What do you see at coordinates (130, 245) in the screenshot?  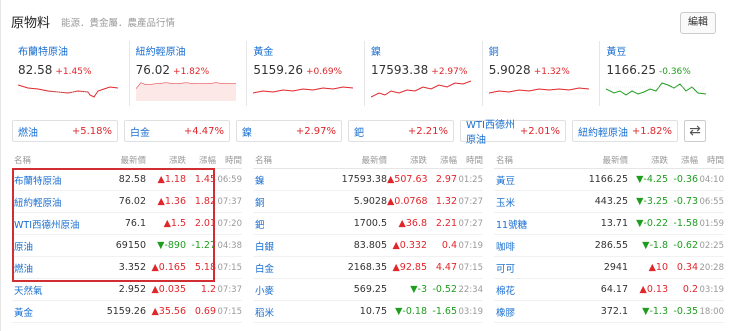 I see `latest-price: 69150` at bounding box center [130, 245].